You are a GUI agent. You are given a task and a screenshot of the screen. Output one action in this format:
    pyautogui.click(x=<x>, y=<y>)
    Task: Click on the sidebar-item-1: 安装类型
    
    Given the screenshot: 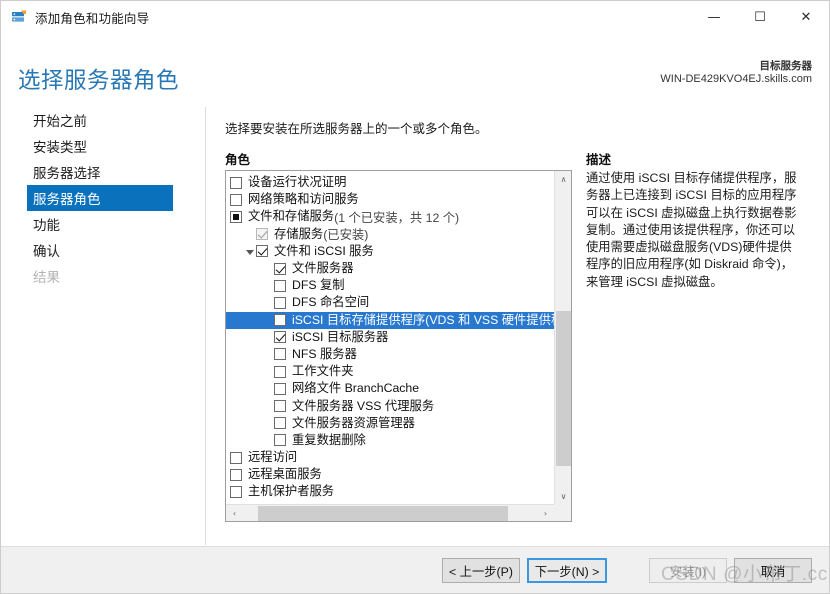 What is the action you would take?
    pyautogui.click(x=100, y=146)
    